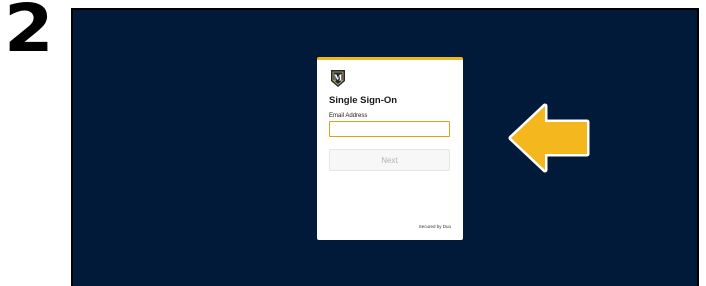 The height and width of the screenshot is (286, 706). I want to click on yellow-arrow-pointing-left-icon, so click(549, 138).